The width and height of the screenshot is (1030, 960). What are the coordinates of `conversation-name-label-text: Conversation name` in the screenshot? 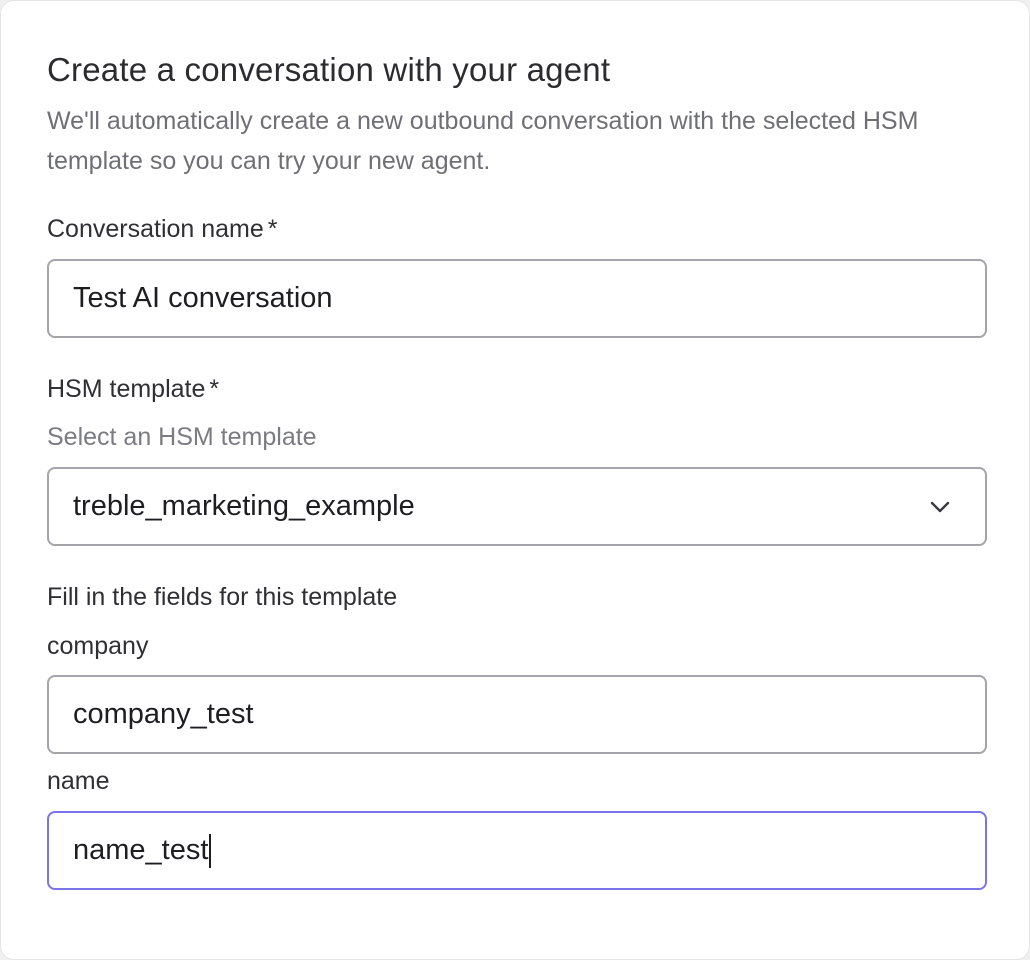 It's located at (155, 229).